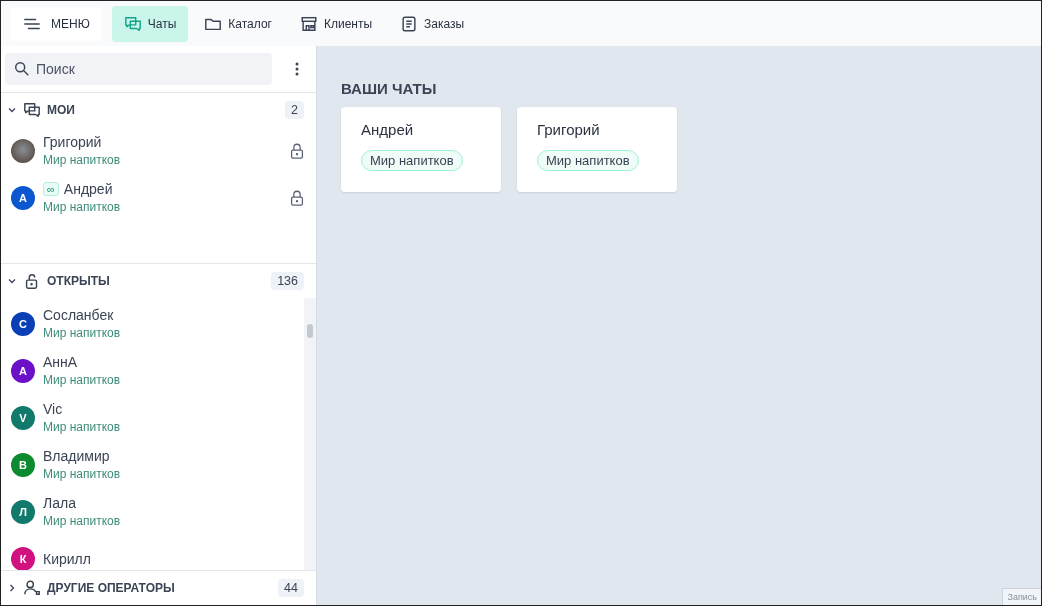 Image resolution: width=1042 pixels, height=606 pixels. What do you see at coordinates (158, 281) in the screenshot?
I see `section-header: ОТКРЫТЫ 136` at bounding box center [158, 281].